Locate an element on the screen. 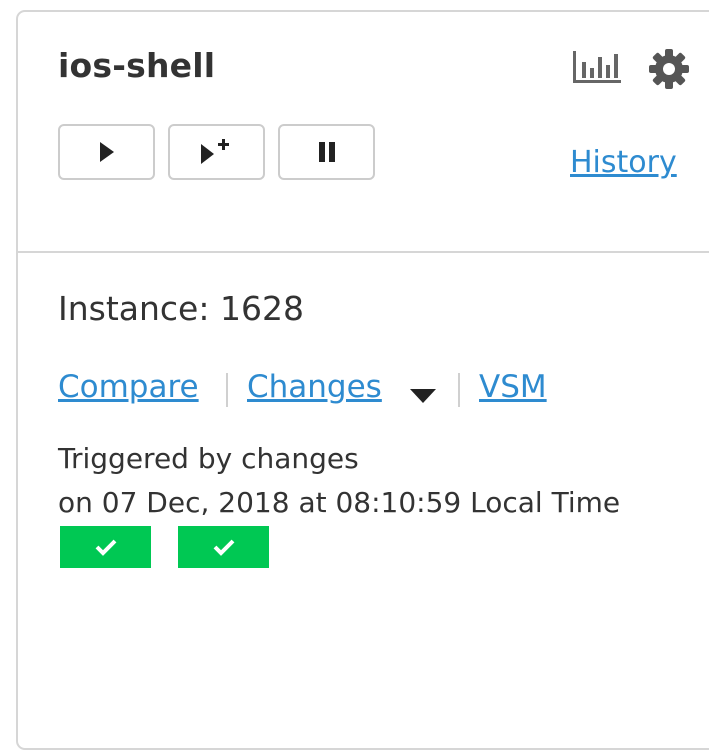 The height and width of the screenshot is (750, 709). stats-chart-icon is located at coordinates (597, 67).